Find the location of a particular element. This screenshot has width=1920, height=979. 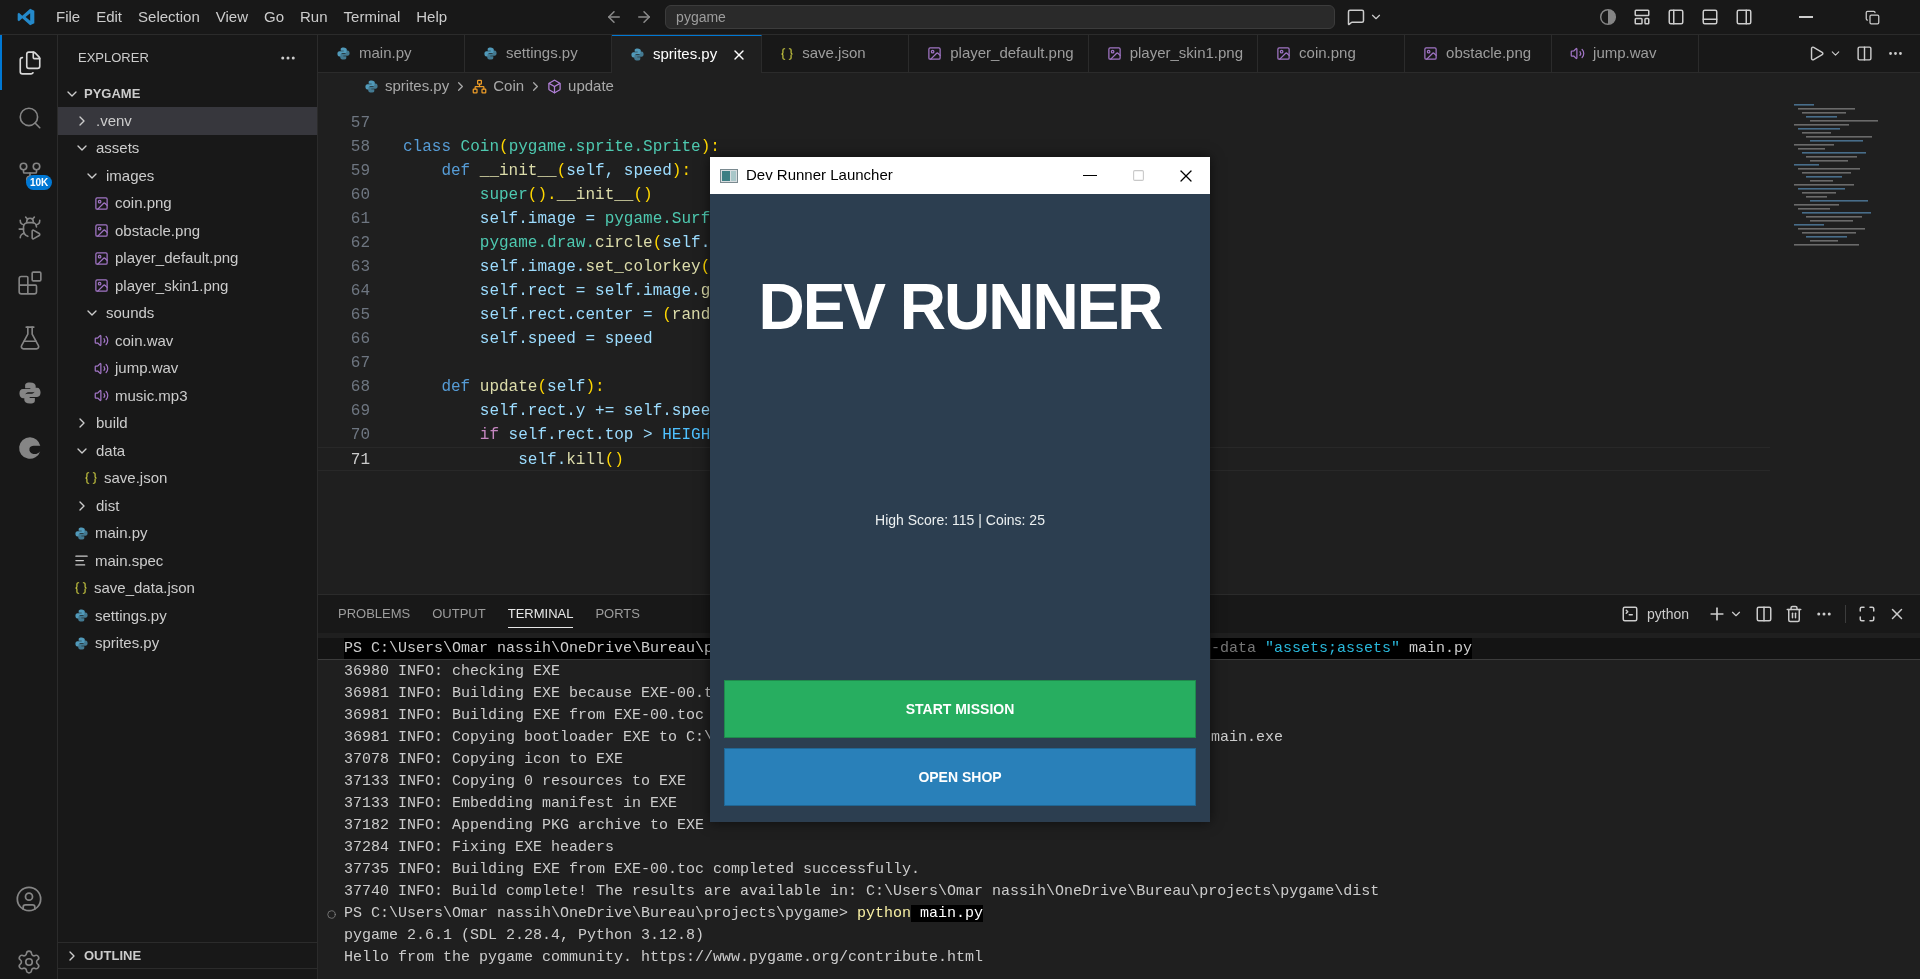

menu-item: Selection is located at coordinates (169, 17).